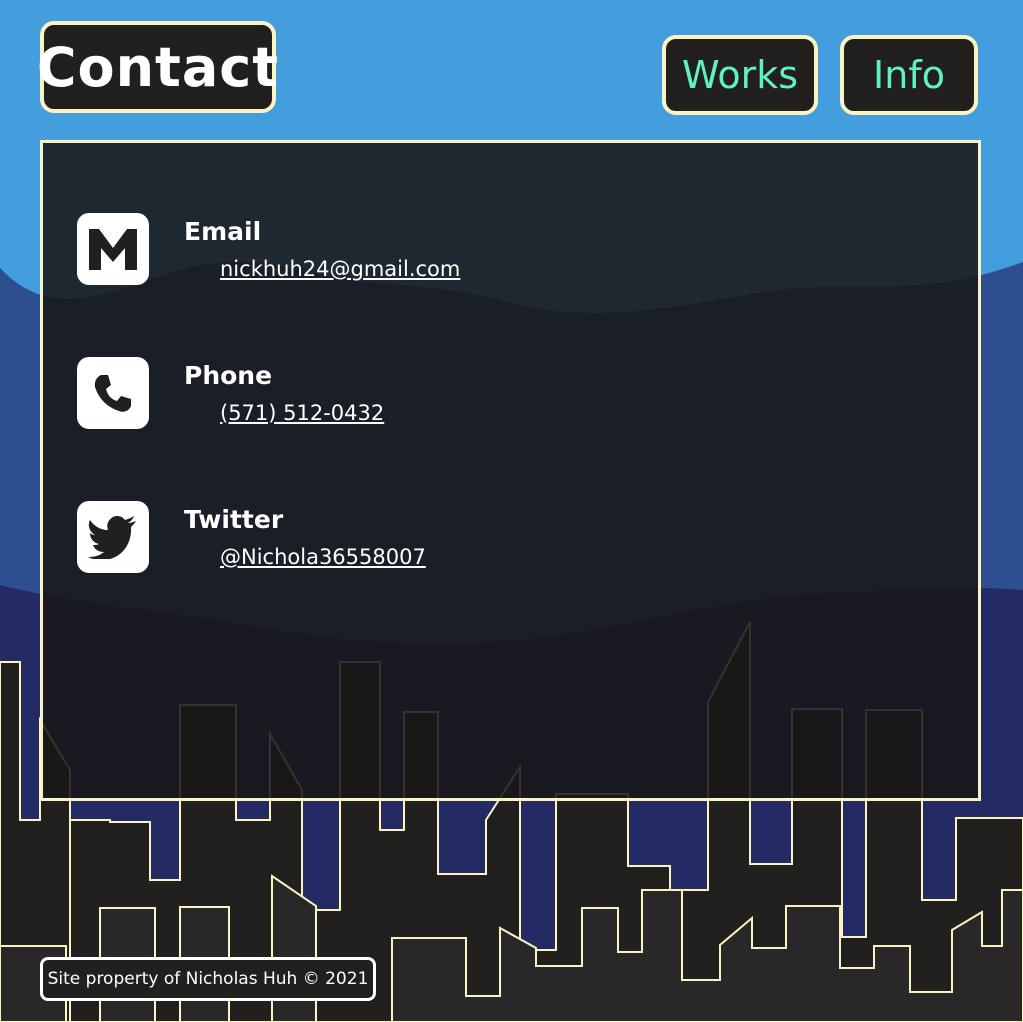 This screenshot has width=1023, height=1022. Describe the element at coordinates (223, 231) in the screenshot. I see `contact-label-email: Email` at that location.